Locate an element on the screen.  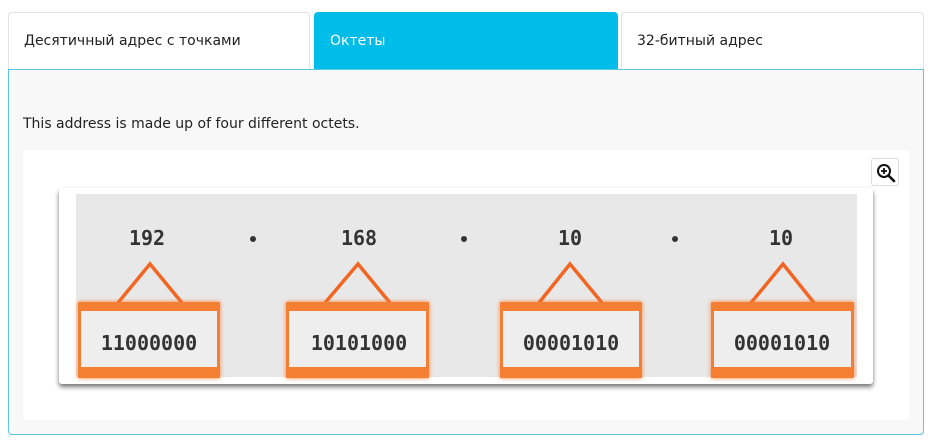
tab-32-bit-address: 32-битный адрес is located at coordinates (772, 40).